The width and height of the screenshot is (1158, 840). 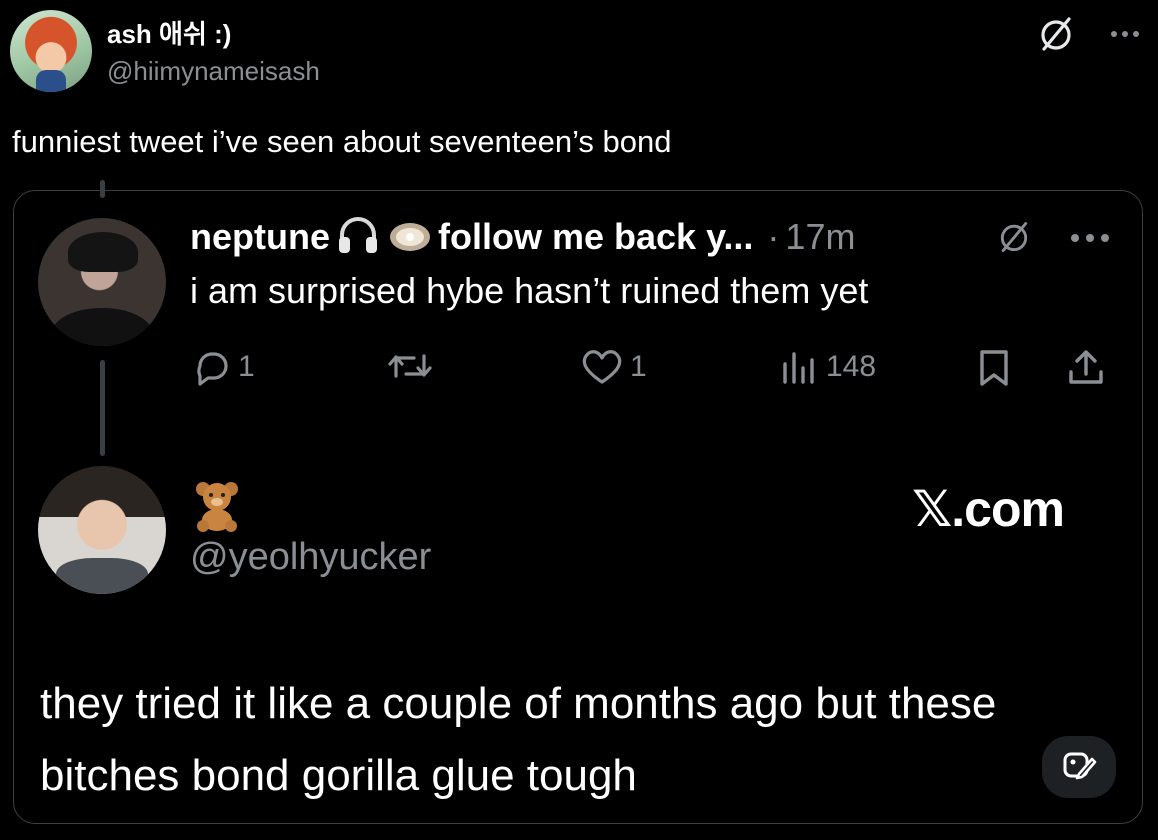 I want to click on repost-icon, so click(x=410, y=366).